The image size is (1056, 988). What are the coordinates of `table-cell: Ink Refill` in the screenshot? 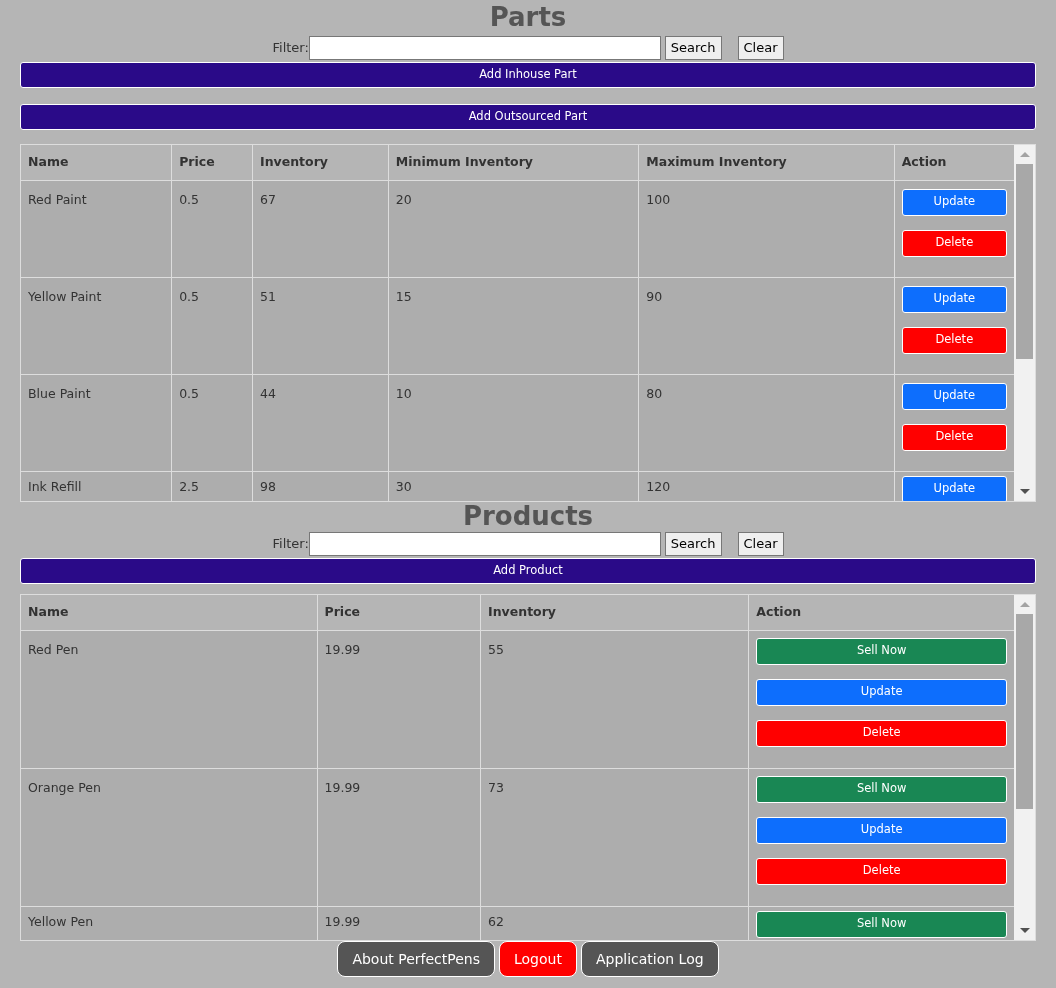 It's located at (96, 486).